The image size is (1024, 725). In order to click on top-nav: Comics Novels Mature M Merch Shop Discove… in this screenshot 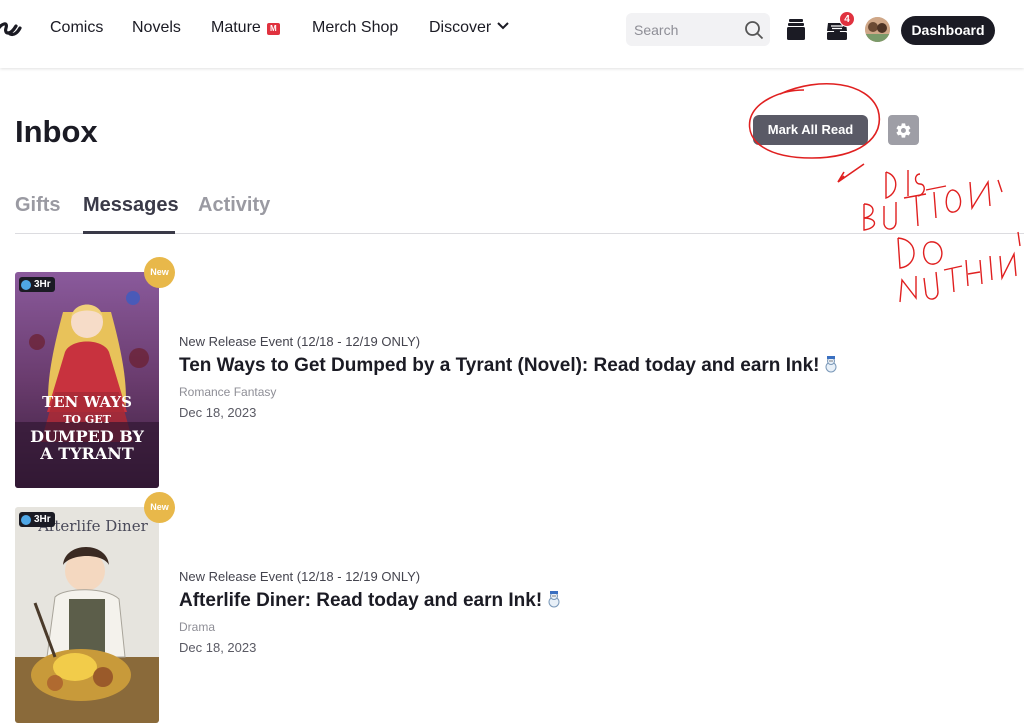, I will do `click(512, 34)`.